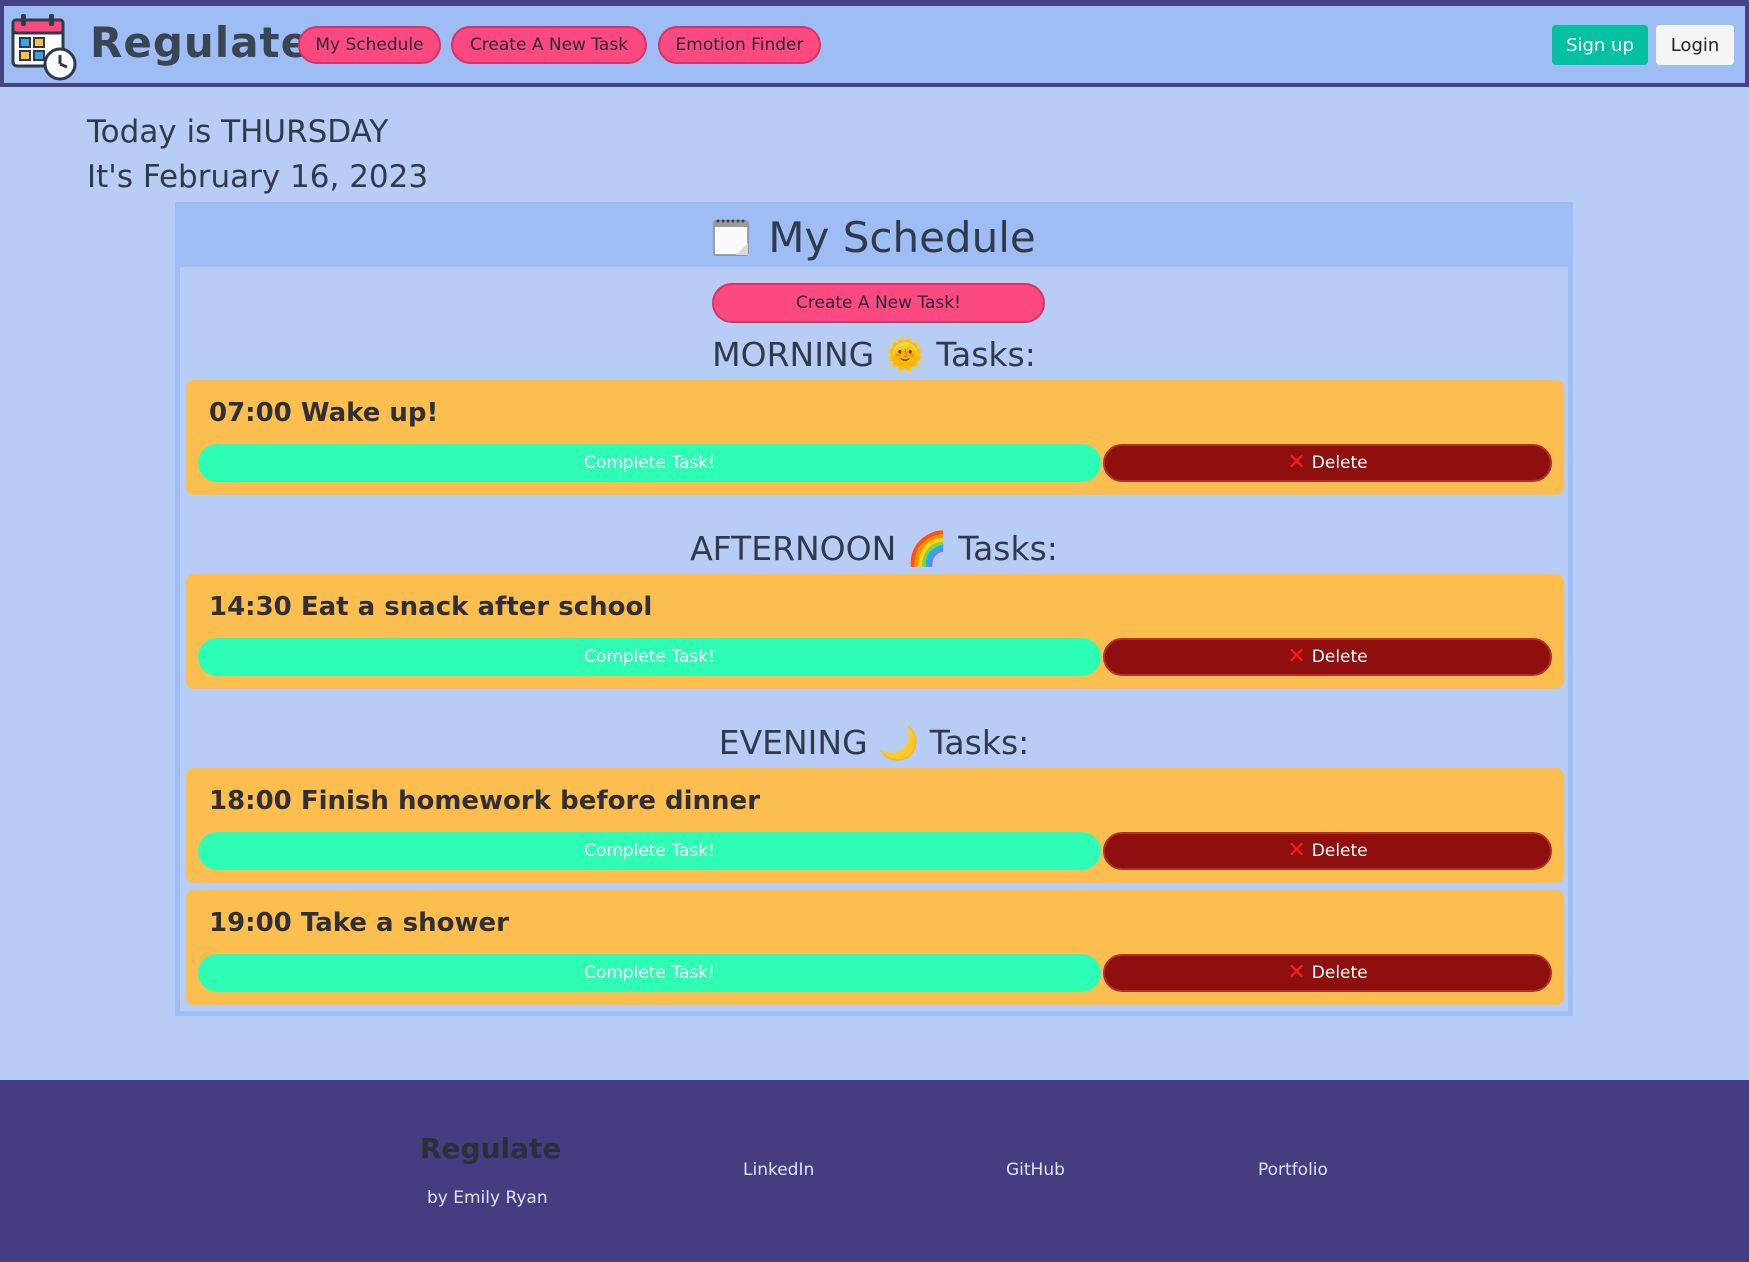 The width and height of the screenshot is (1749, 1262). What do you see at coordinates (874, 548) in the screenshot?
I see `section-title-afternoon: AFTERNOON 🌈 Tasks:` at bounding box center [874, 548].